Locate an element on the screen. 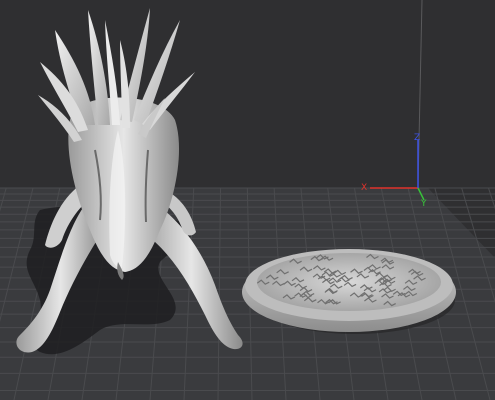 The width and height of the screenshot is (495, 400). x-axis-label: X is located at coordinates (364, 188).